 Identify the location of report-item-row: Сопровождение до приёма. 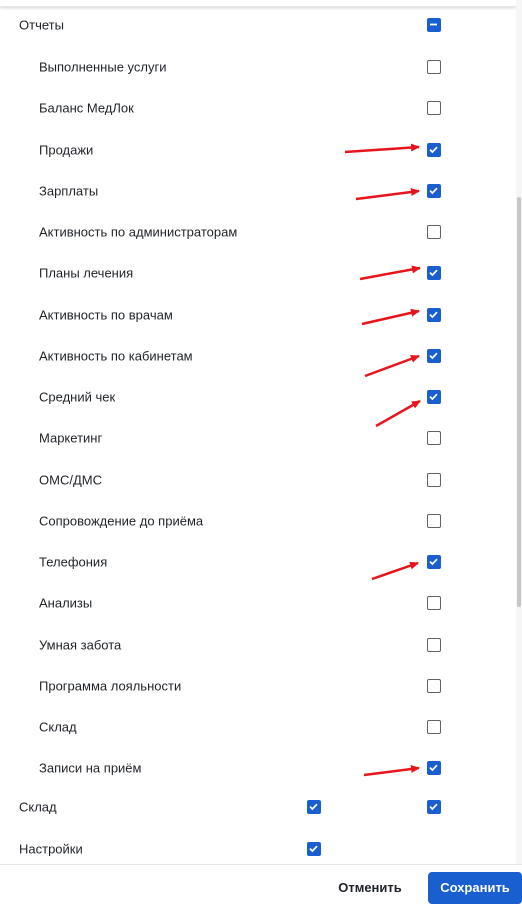
(258, 521).